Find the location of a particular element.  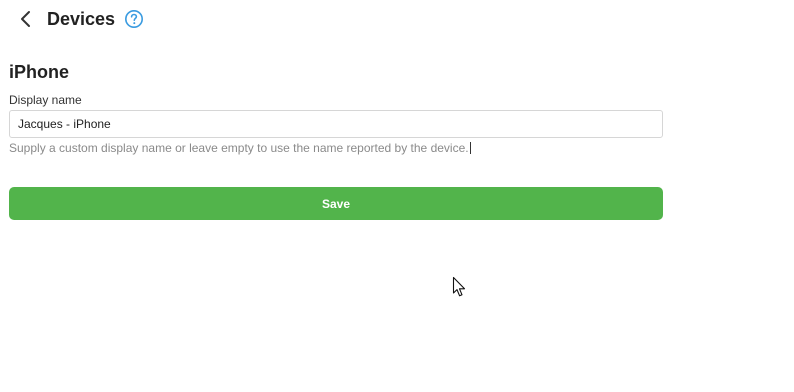

back-button is located at coordinates (25, 19).